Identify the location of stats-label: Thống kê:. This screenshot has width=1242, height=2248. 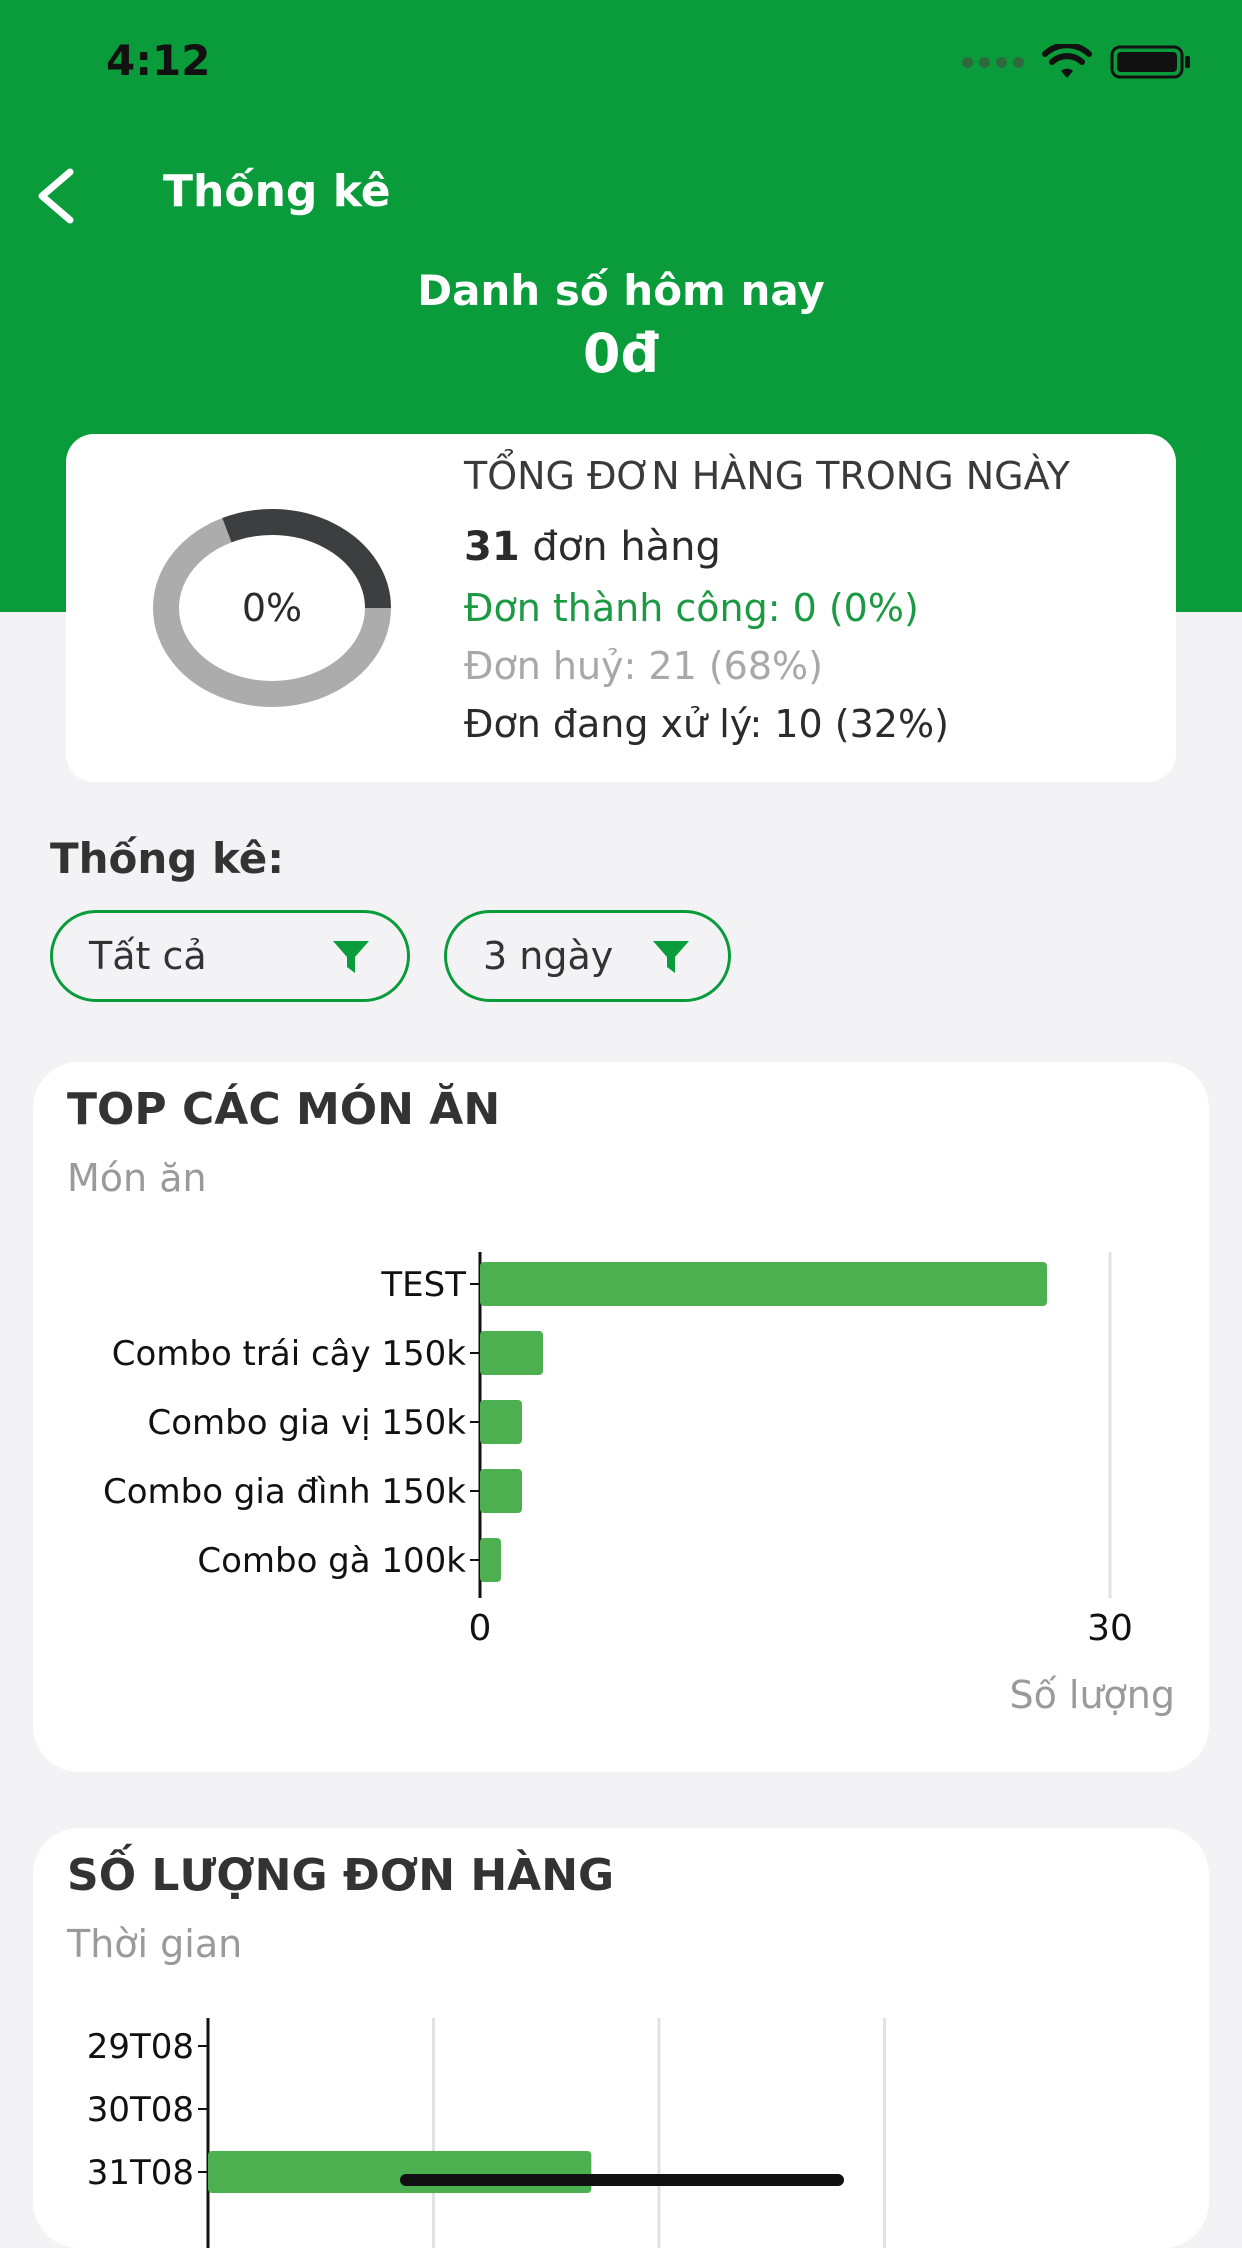
(167, 858).